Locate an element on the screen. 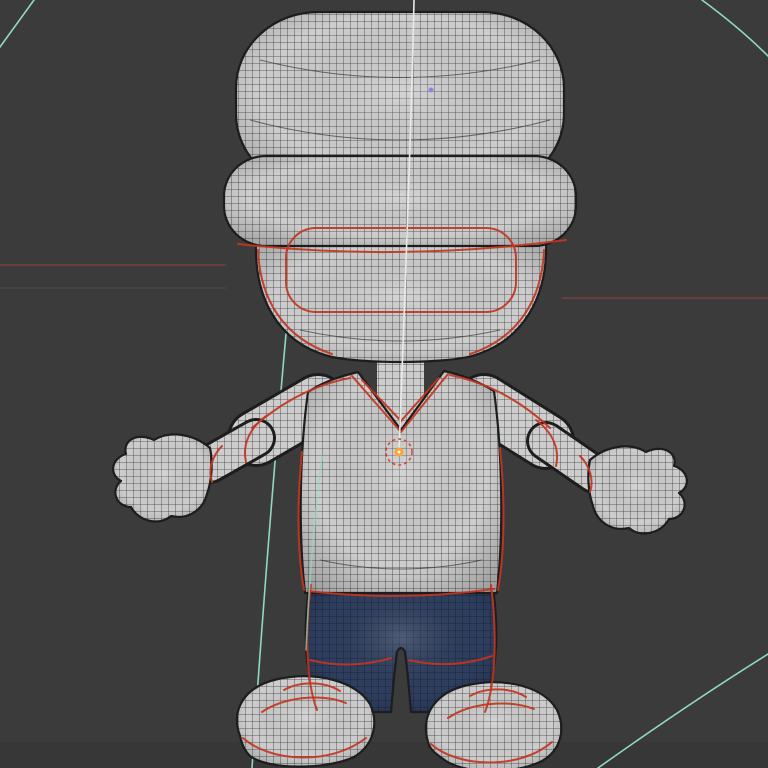  shoe-left-shading-layer is located at coordinates (306, 721).